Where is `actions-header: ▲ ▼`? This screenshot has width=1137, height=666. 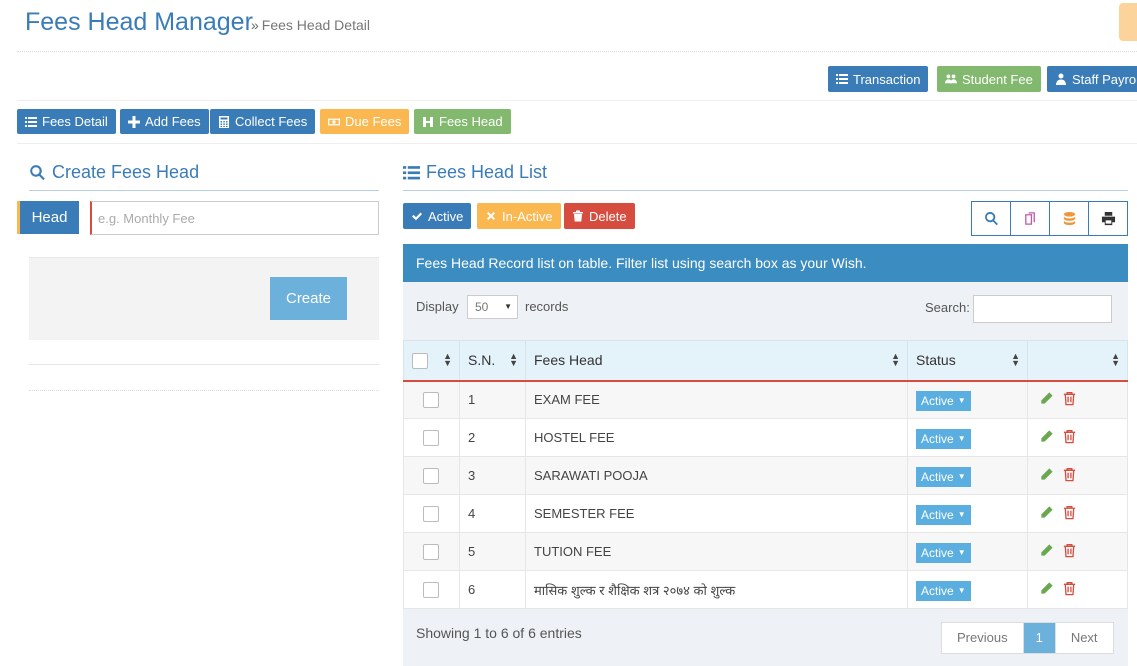
actions-header: ▲ ▼ is located at coordinates (1077, 361).